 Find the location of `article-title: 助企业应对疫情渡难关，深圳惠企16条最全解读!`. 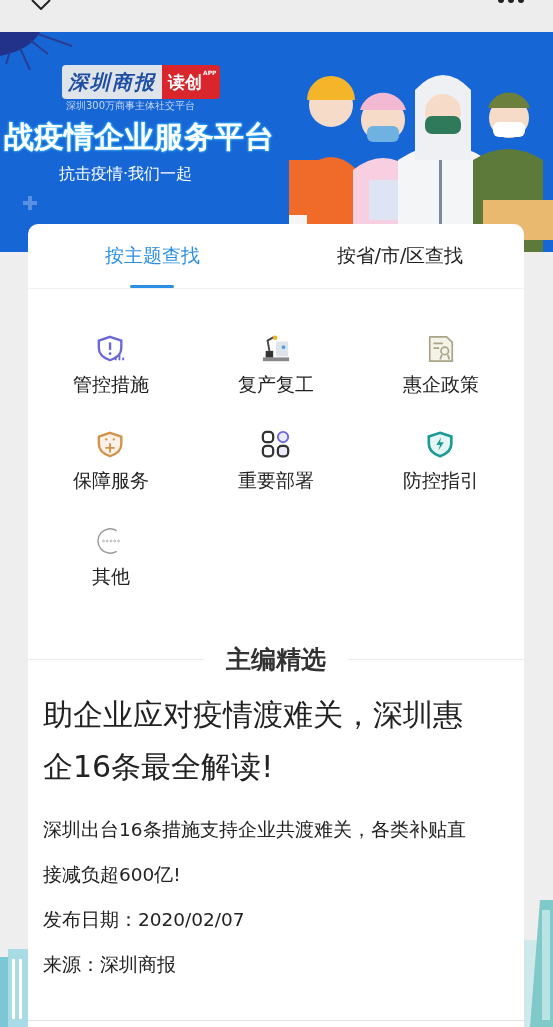

article-title: 助企业应对疫情渡难关，深圳惠企16条最全解读! is located at coordinates (259, 741).